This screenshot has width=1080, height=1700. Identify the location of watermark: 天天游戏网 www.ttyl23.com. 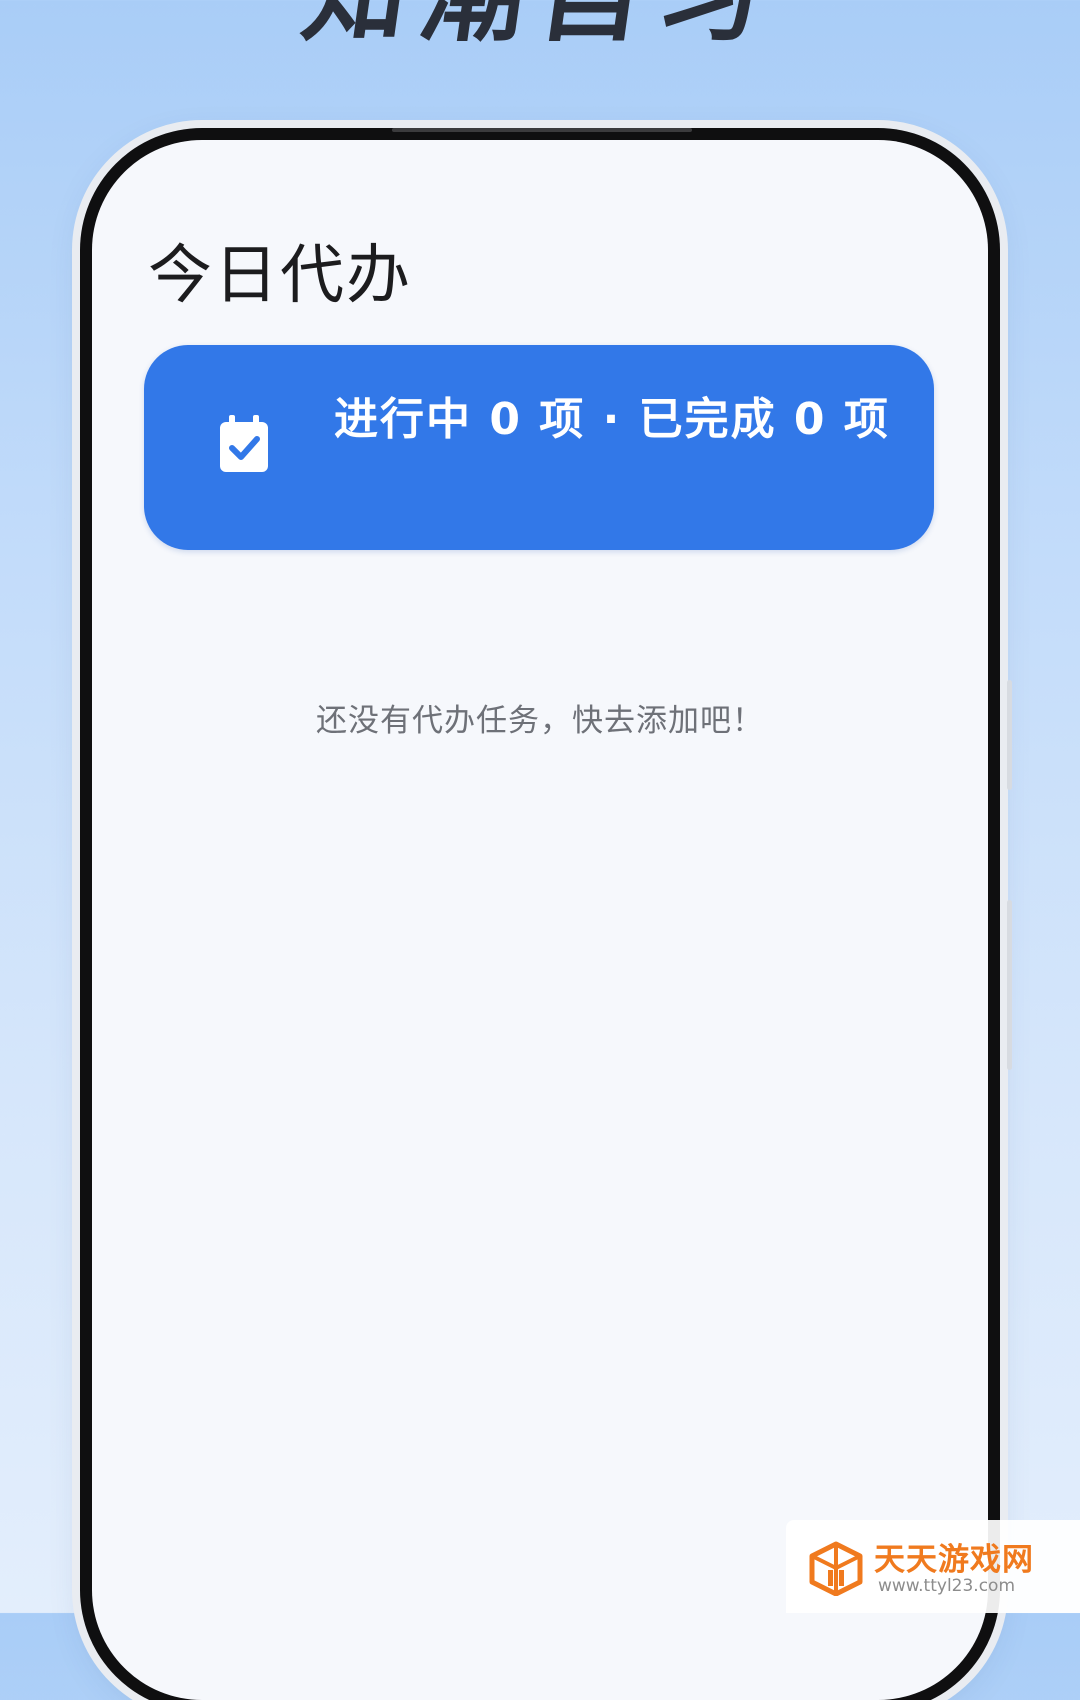
(933, 1566).